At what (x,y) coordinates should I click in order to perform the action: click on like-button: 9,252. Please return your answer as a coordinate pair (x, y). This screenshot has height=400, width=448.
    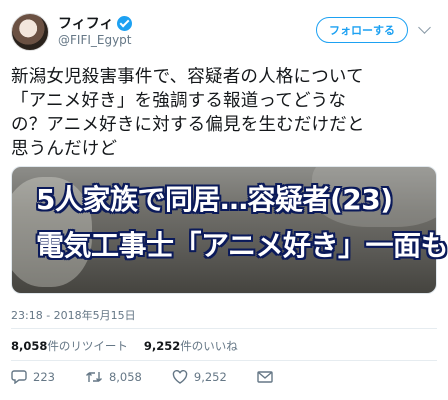
    Looking at the image, I should click on (199, 377).